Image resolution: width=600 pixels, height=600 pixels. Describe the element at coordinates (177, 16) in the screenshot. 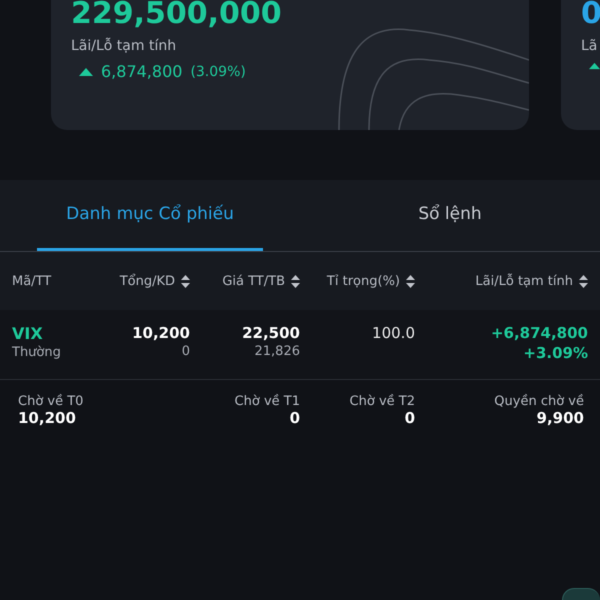

I see `total-value: 229,500,000` at that location.